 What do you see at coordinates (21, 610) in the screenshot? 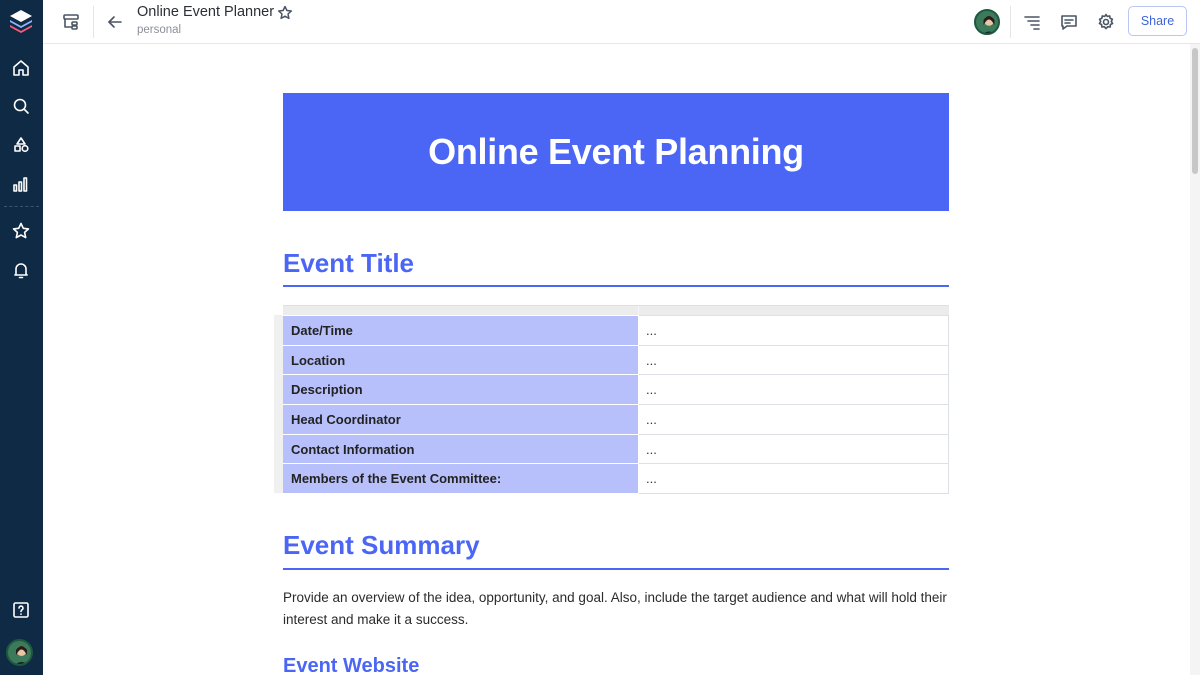
I see `help-icon` at bounding box center [21, 610].